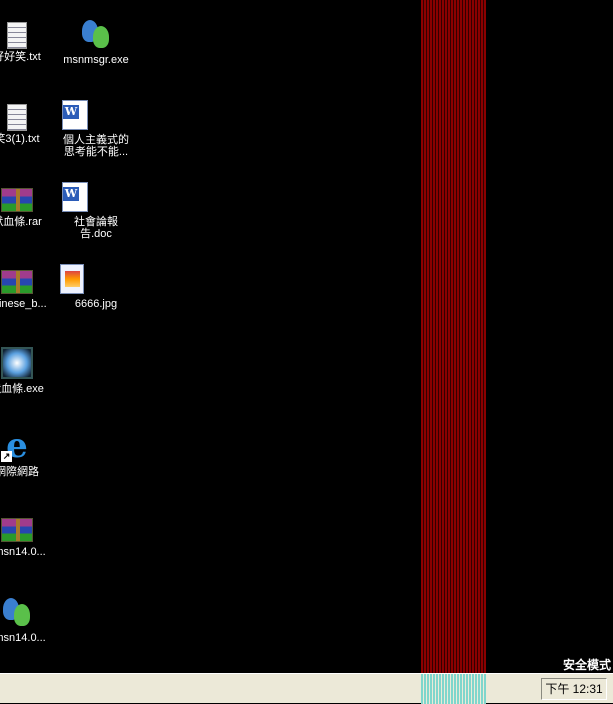  Describe the element at coordinates (6, 456) in the screenshot. I see `shortcut-arrow-icon: ↗` at that location.